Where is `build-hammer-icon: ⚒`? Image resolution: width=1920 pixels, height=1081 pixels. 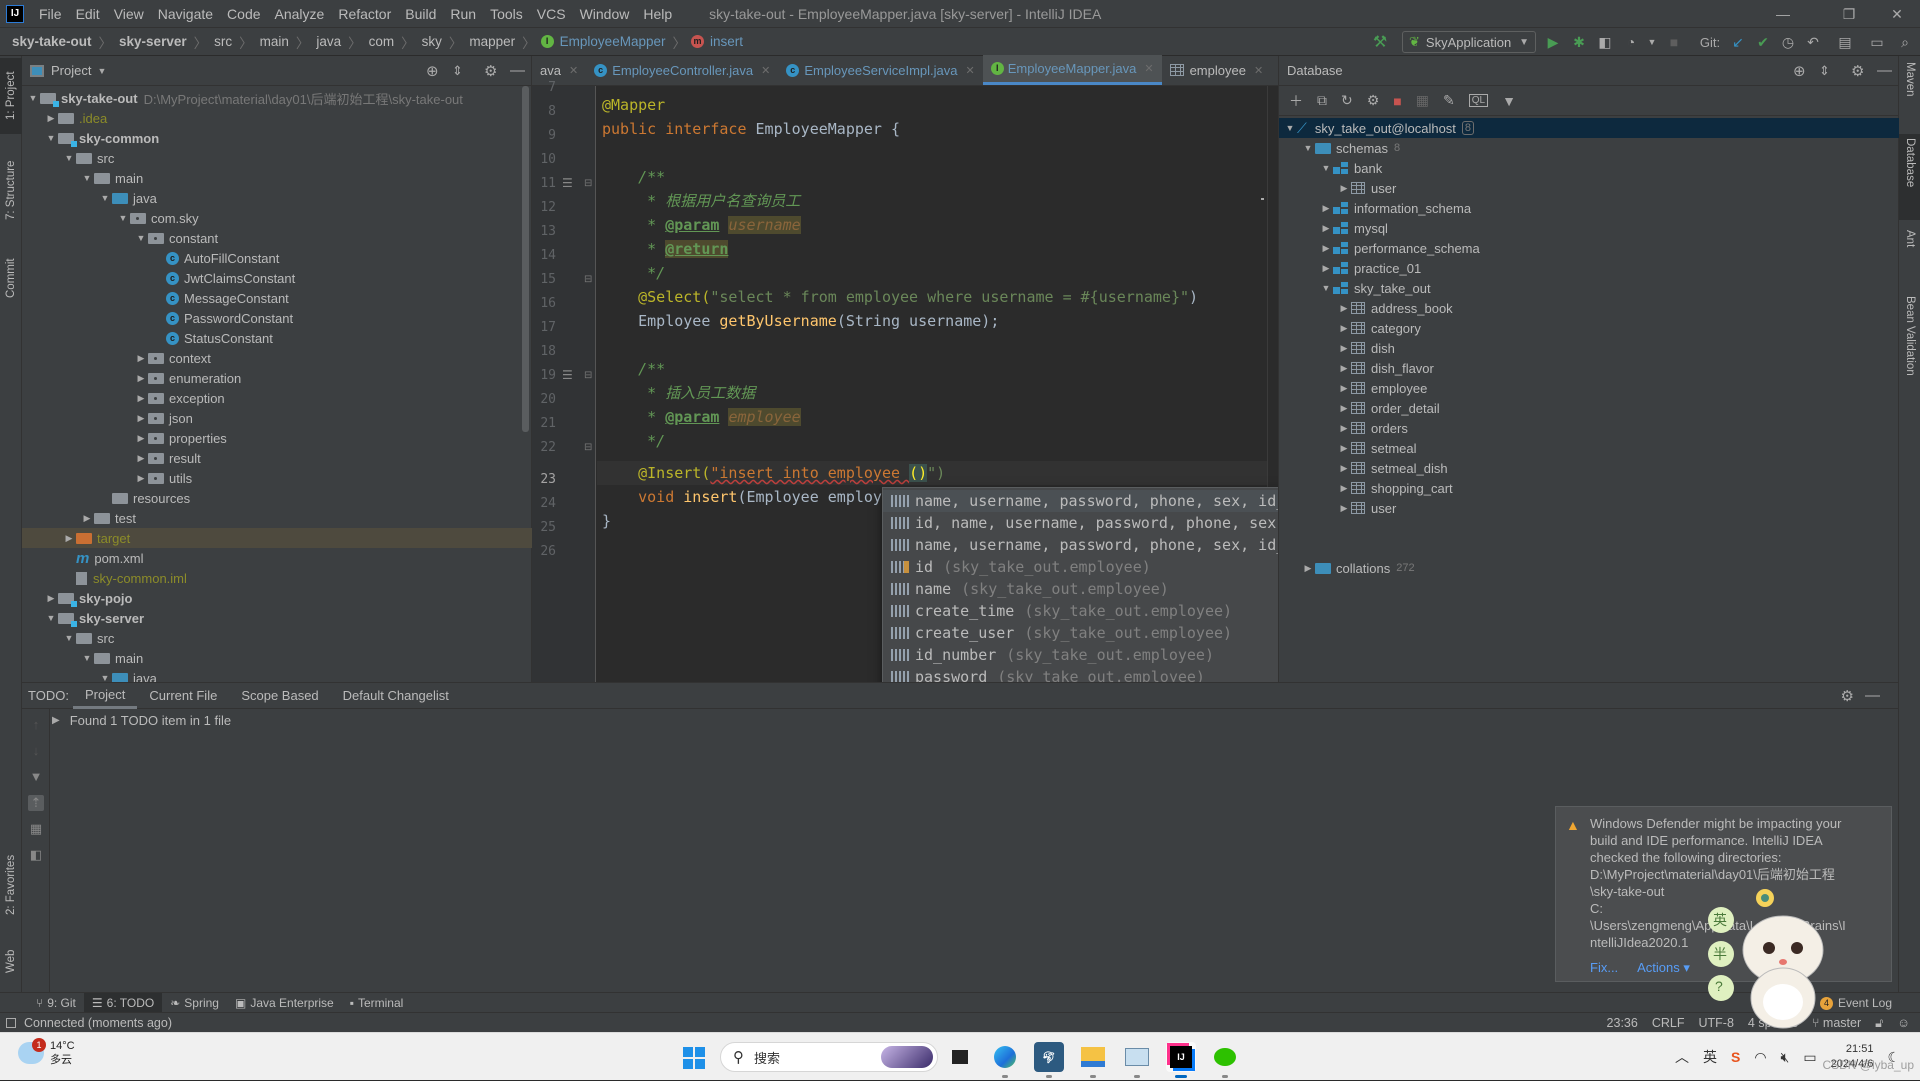
build-hammer-icon: ⚒ is located at coordinates (1380, 42).